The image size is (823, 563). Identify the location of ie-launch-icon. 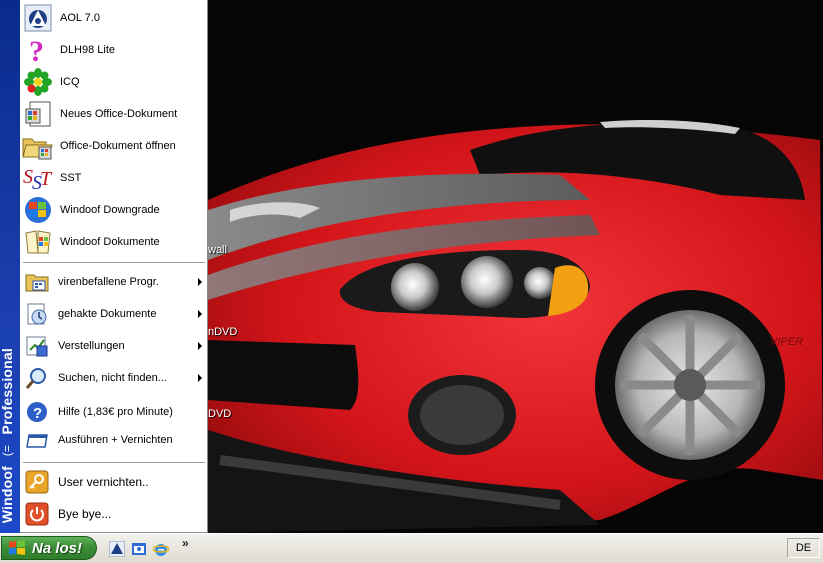
(161, 549).